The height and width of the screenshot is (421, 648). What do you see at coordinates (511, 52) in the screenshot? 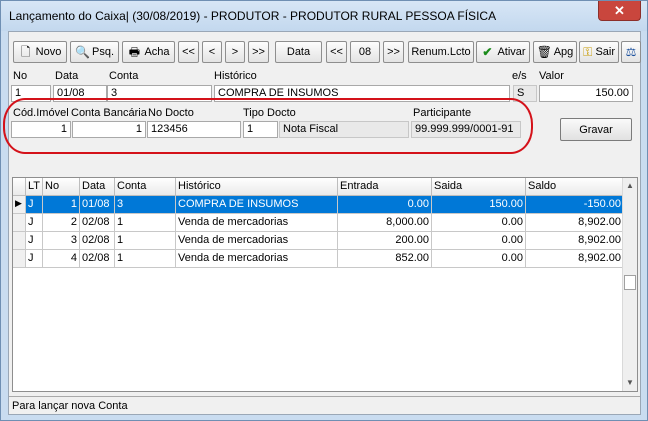
I see `ativar-label: Ativar` at bounding box center [511, 52].